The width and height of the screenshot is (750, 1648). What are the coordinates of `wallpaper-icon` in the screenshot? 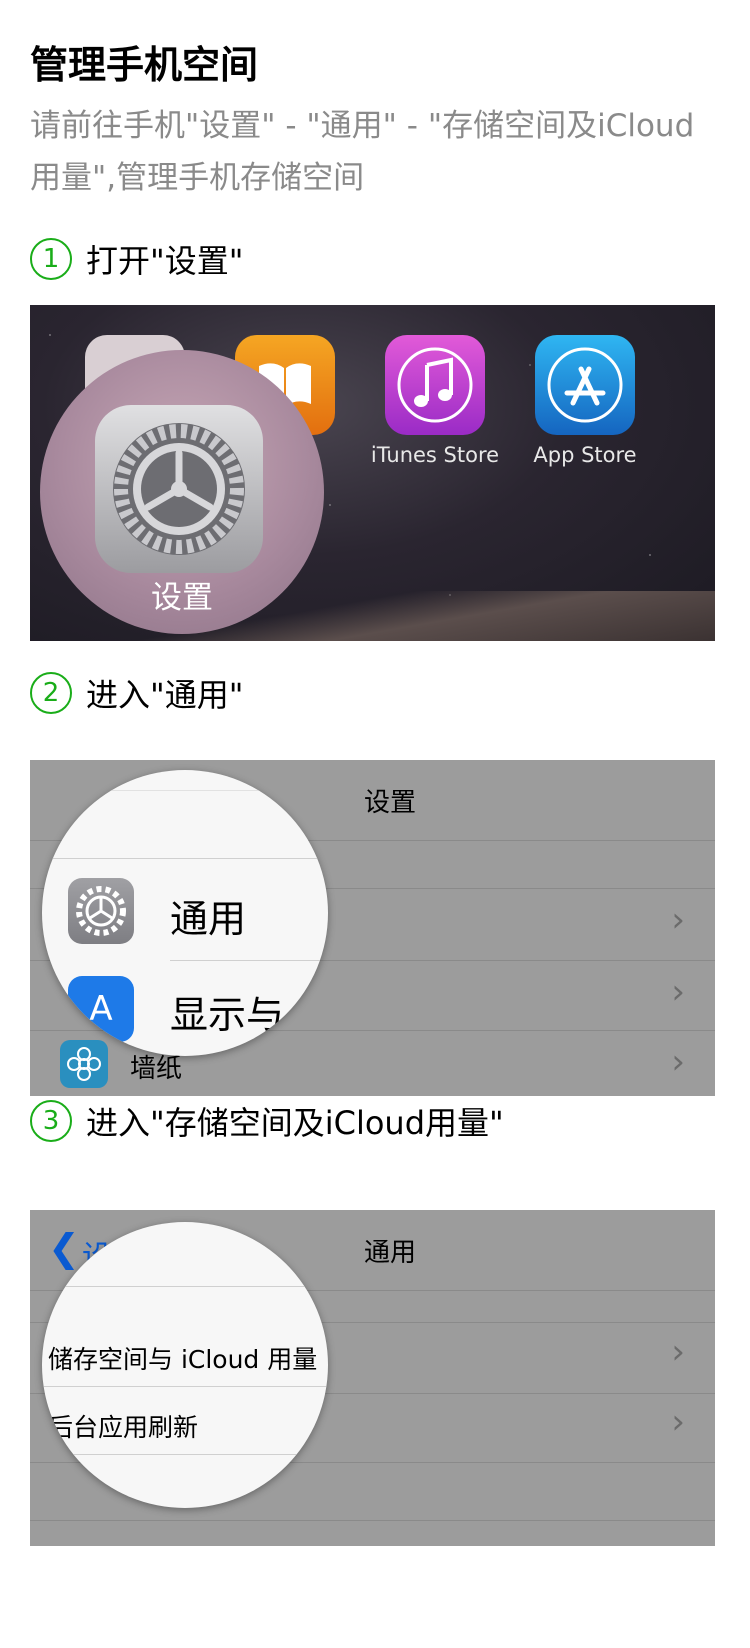 It's located at (84, 1064).